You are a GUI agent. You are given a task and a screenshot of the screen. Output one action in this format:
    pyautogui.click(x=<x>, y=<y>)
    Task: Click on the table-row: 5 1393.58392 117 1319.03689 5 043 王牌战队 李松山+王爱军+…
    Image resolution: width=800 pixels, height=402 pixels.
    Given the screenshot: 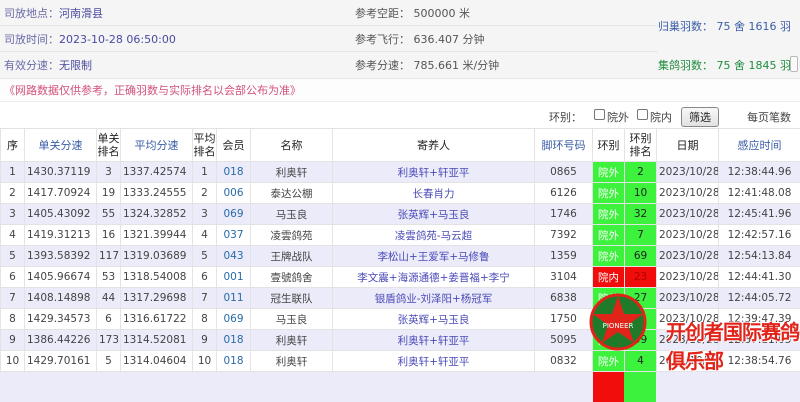 What is the action you would take?
    pyautogui.click(x=400, y=256)
    